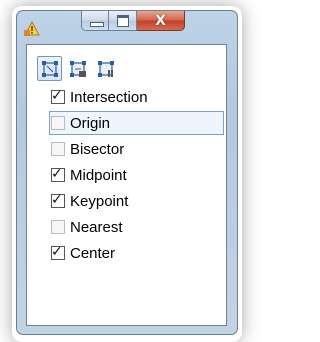 This screenshot has width=320, height=342. I want to click on snap-all-icon, so click(50, 69).